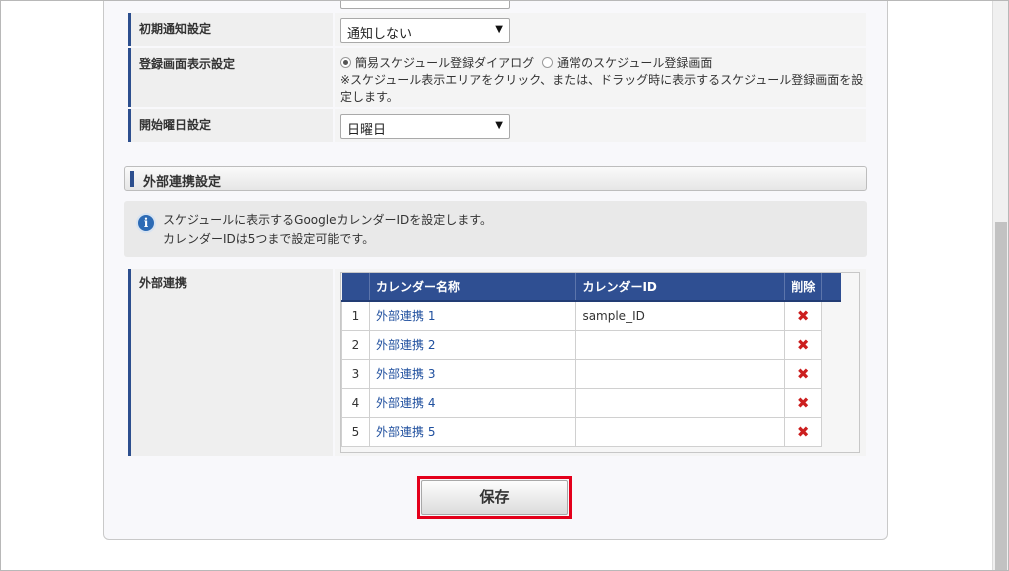 This screenshot has height=571, width=1009. What do you see at coordinates (425, 4) in the screenshot?
I see `partial-field-top` at bounding box center [425, 4].